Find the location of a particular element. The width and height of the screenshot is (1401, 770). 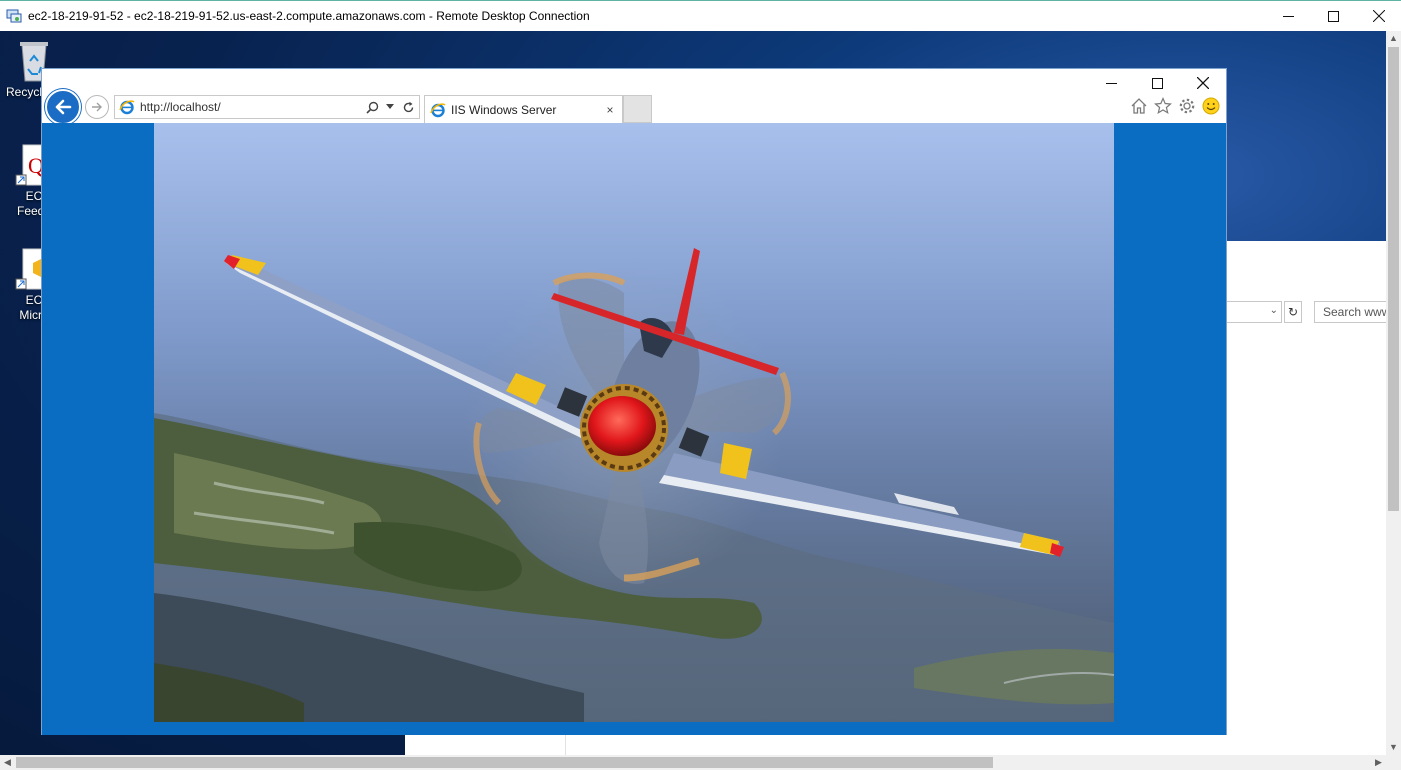

vertical-scroll-thumb is located at coordinates (1393, 279).